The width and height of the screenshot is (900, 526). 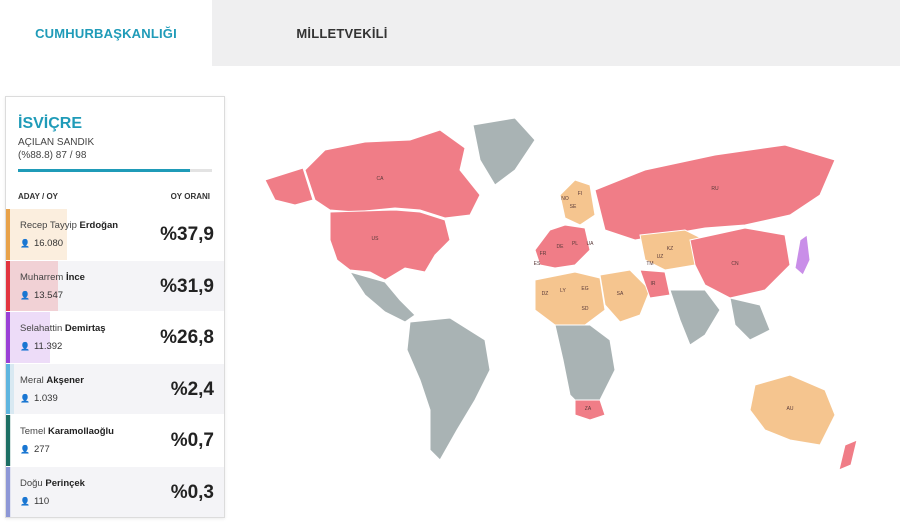 What do you see at coordinates (48, 346) in the screenshot?
I see `candidate-vote-count: 11.392` at bounding box center [48, 346].